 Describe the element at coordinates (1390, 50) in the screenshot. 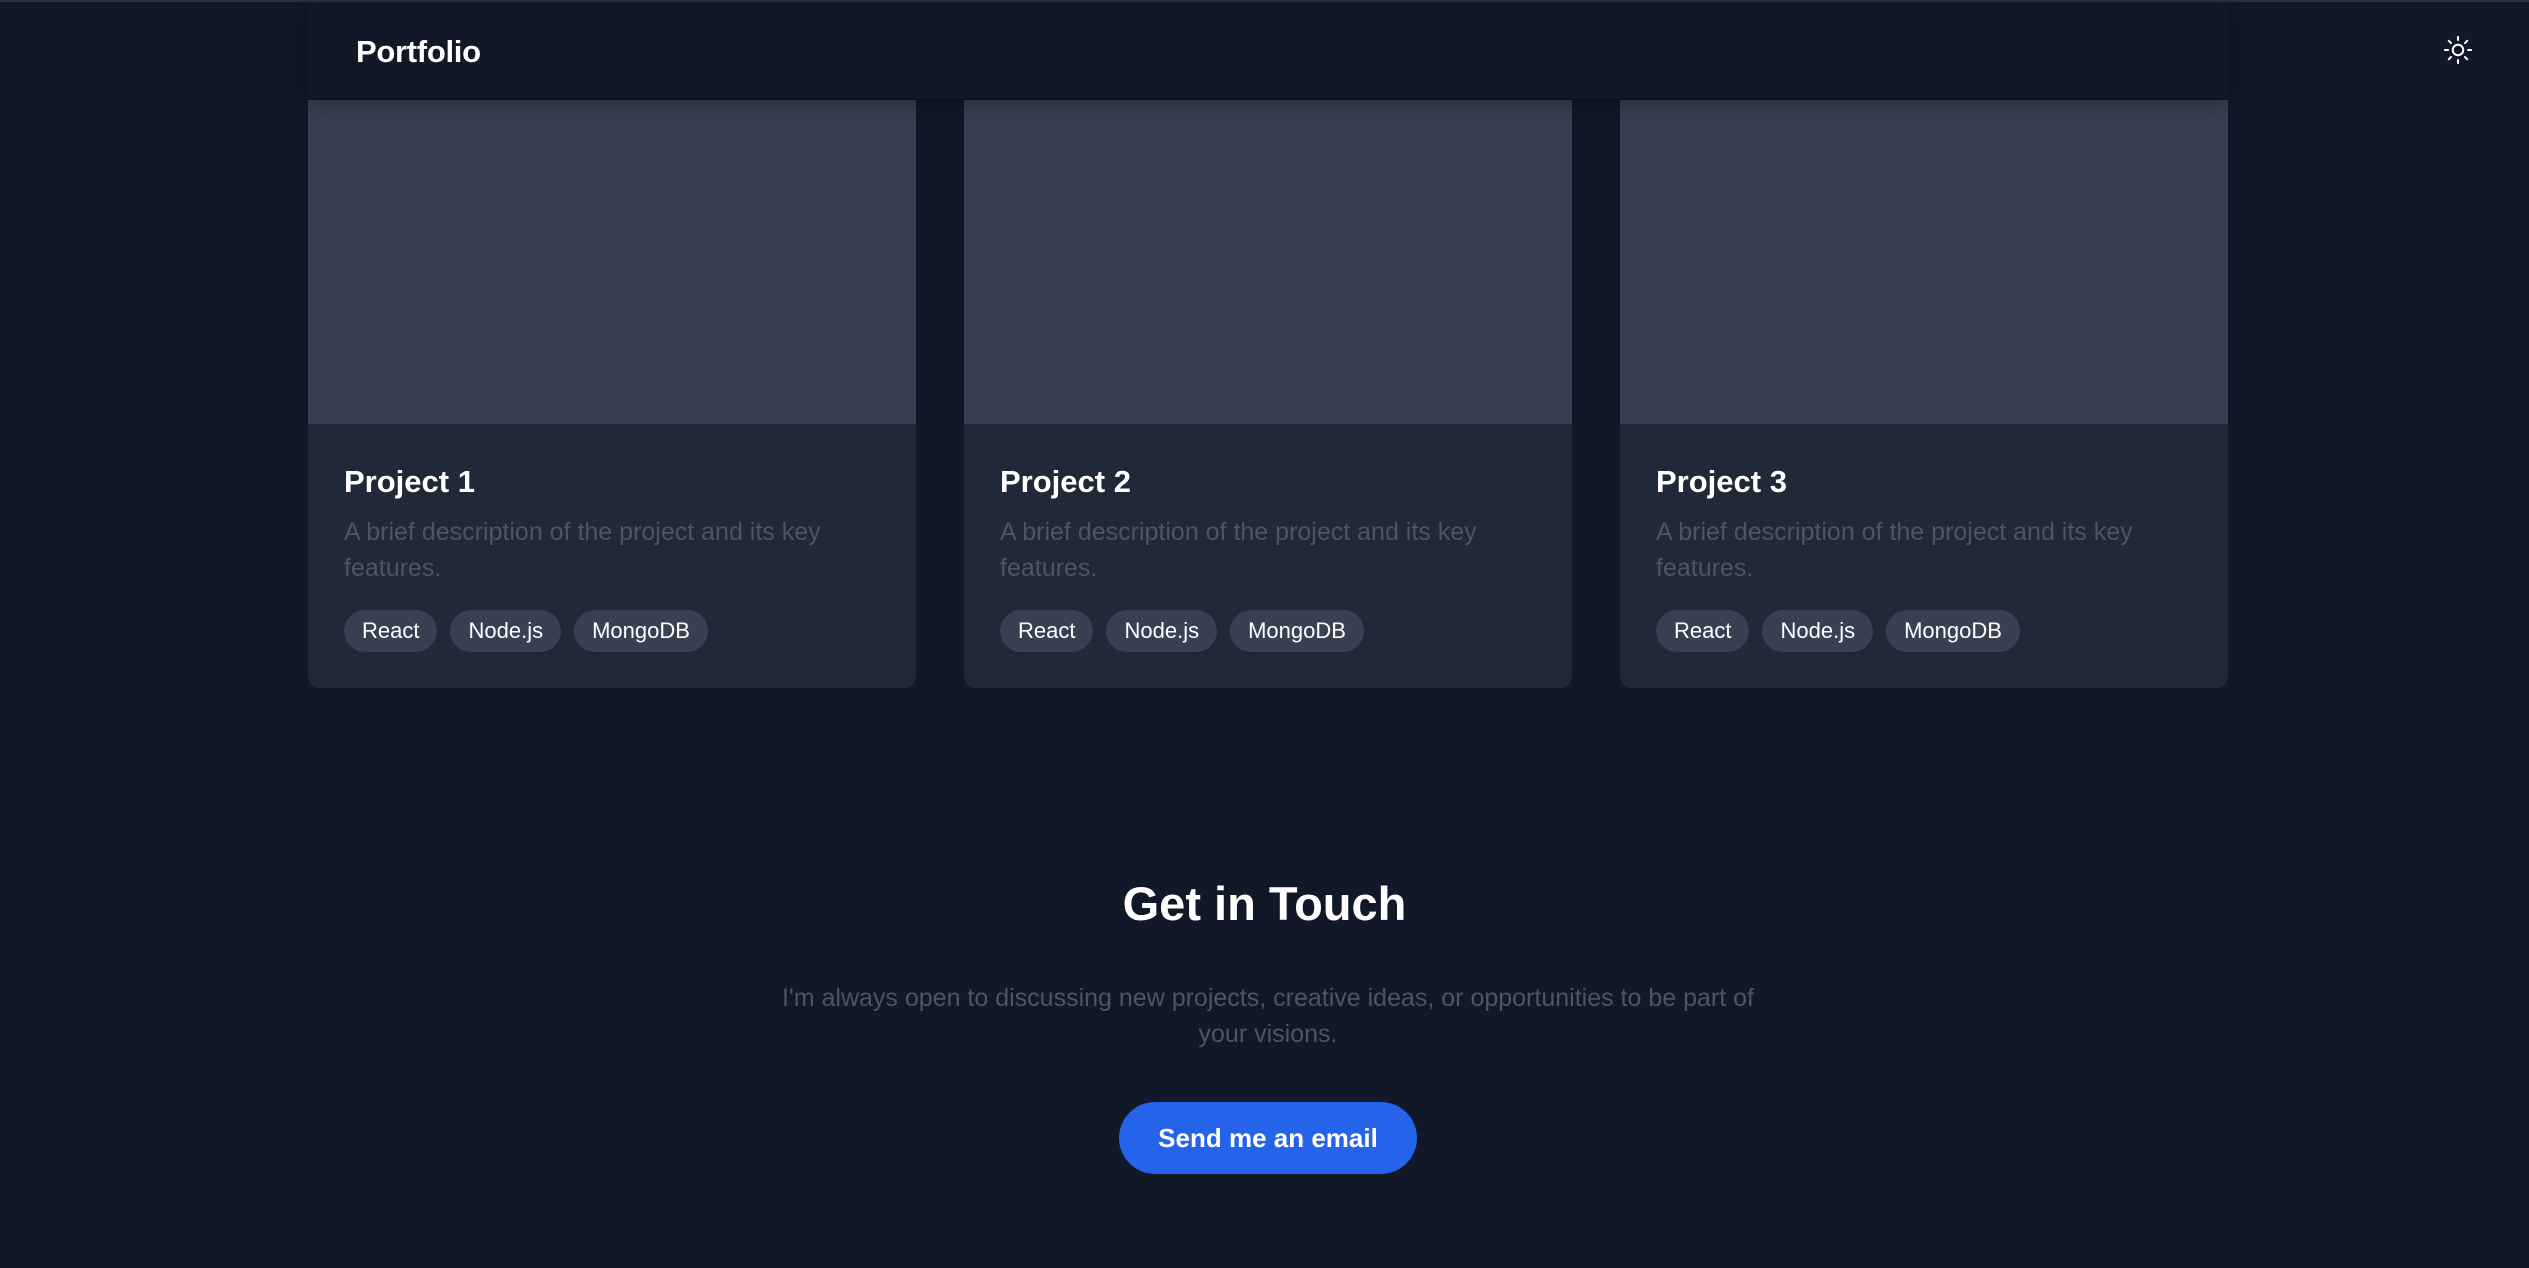

I see `navbar: Portfolio` at that location.